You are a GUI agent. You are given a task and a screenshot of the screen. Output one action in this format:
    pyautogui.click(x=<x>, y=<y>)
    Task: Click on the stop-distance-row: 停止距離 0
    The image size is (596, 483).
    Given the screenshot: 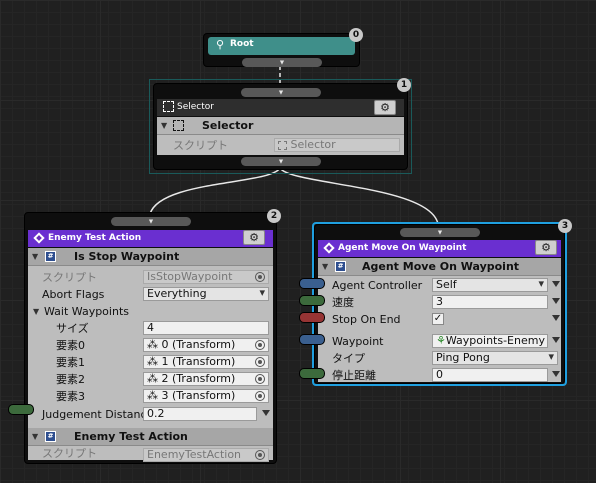 What is the action you would take?
    pyautogui.click(x=439, y=375)
    